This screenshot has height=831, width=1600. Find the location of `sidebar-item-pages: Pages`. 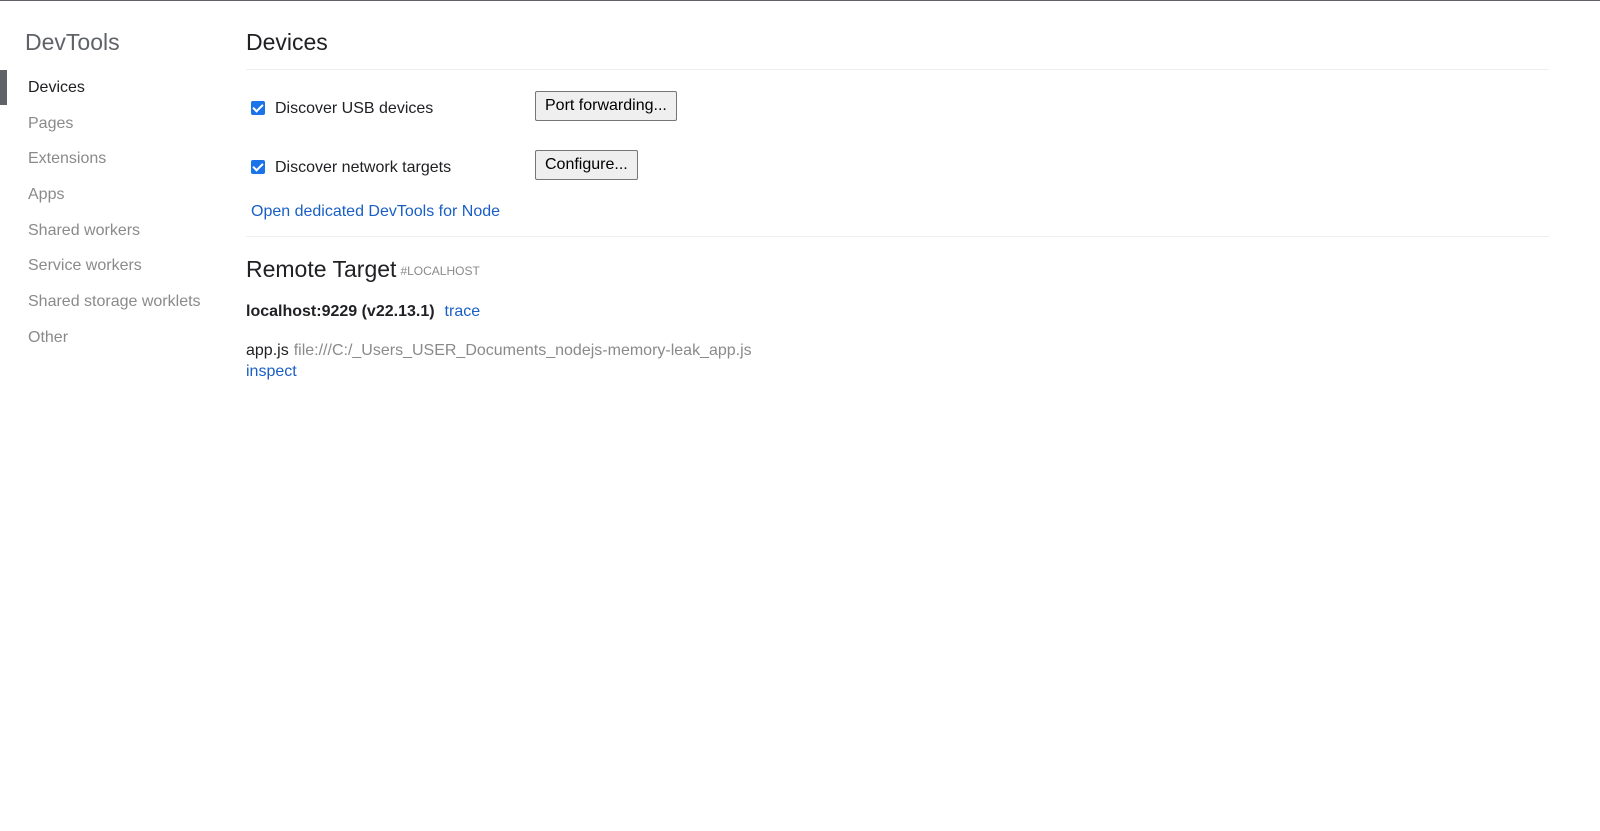

sidebar-item-pages: Pages is located at coordinates (115, 124).